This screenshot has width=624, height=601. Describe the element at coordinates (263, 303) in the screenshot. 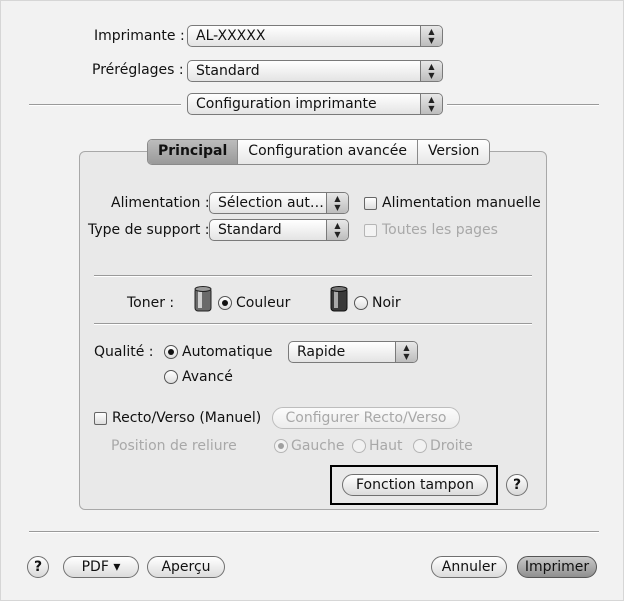

I see `toner-color-label: Couleur` at that location.